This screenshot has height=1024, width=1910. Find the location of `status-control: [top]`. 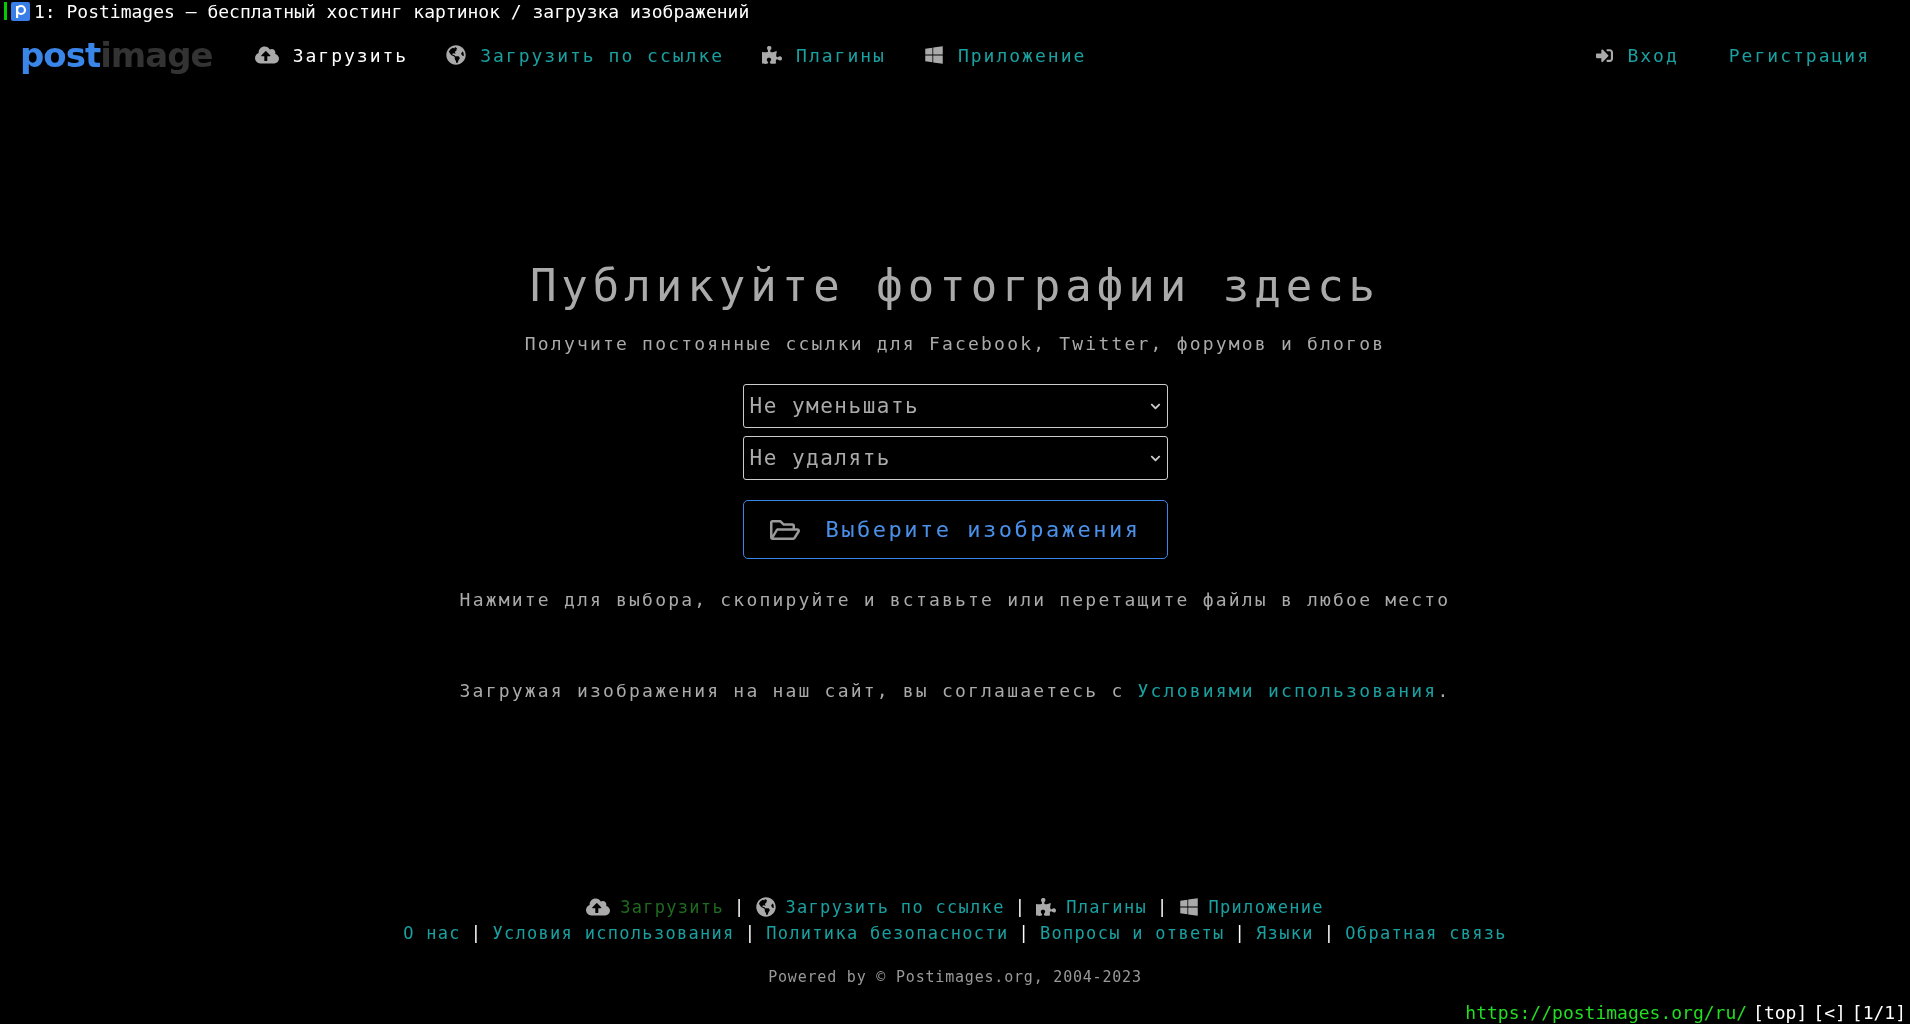

status-control: [top] is located at coordinates (1780, 1012).